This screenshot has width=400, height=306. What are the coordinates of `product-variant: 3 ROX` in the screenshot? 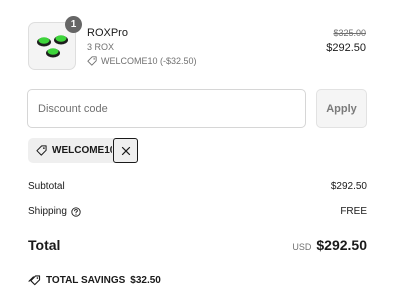 It's located at (101, 47).